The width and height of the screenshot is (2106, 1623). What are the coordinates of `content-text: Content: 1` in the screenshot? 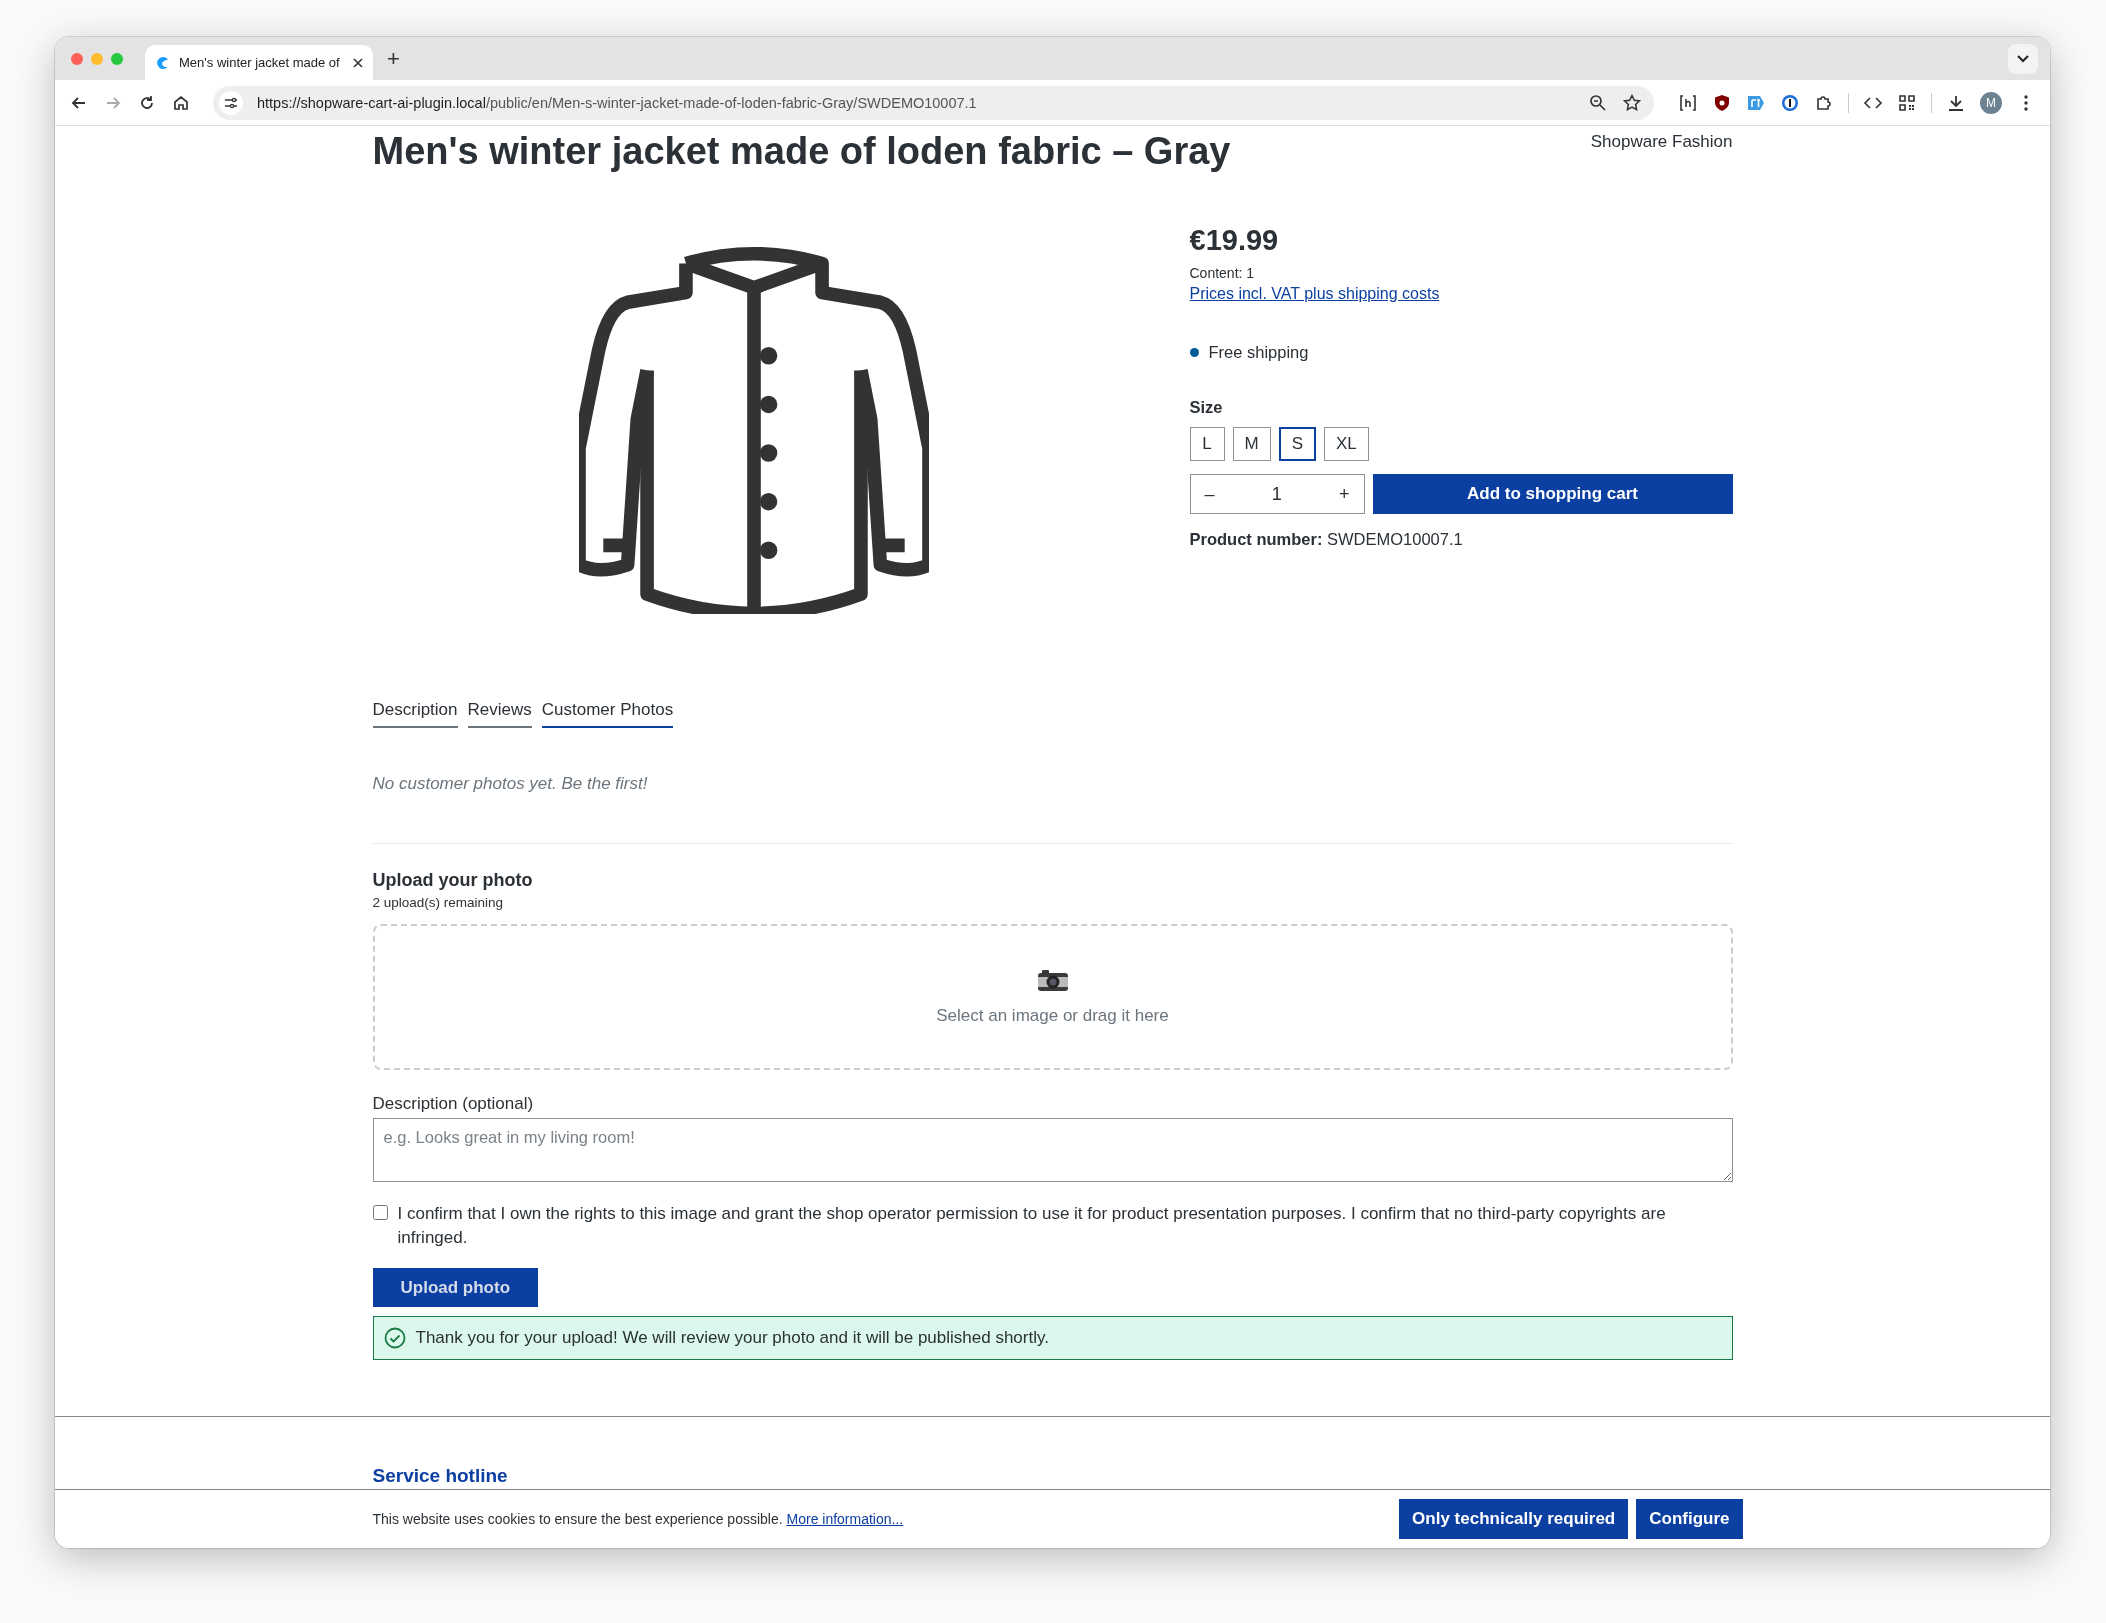 It's located at (1222, 273).